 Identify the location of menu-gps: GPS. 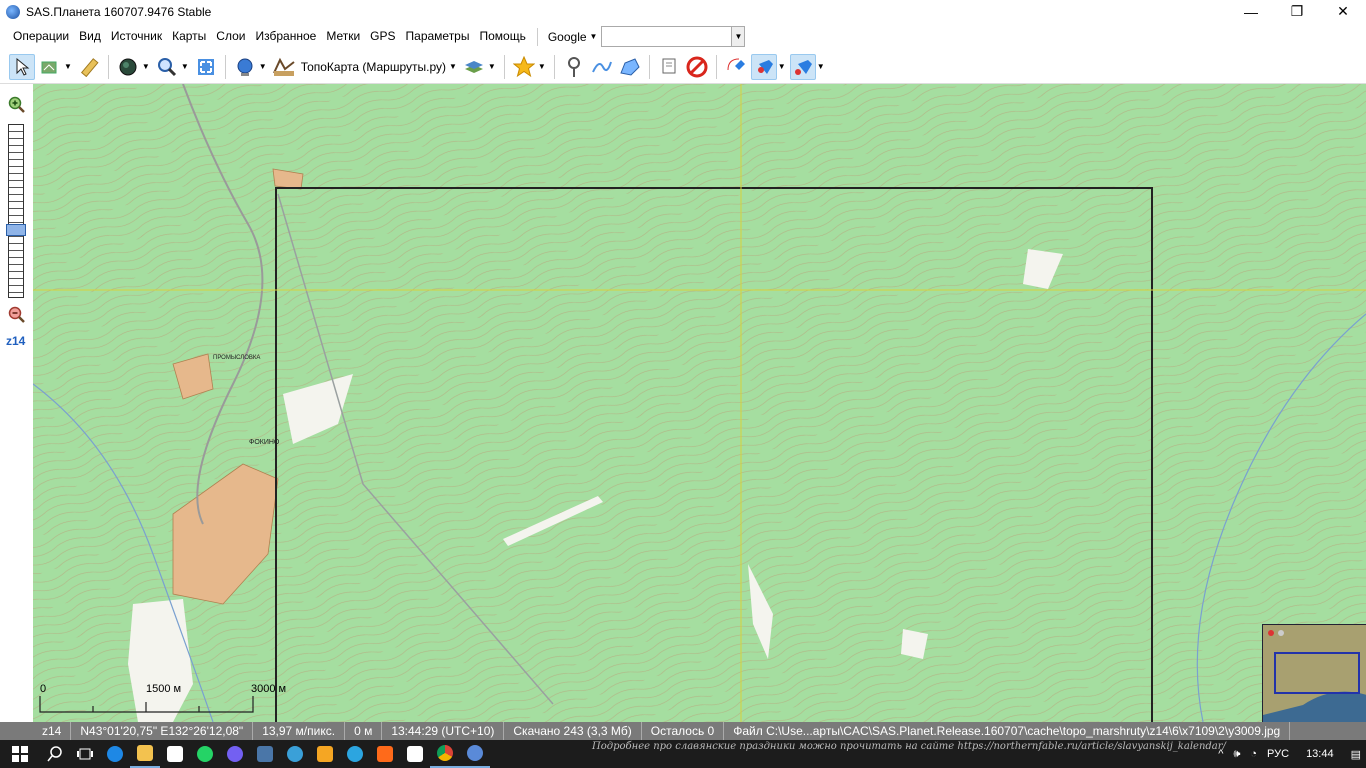
(382, 36).